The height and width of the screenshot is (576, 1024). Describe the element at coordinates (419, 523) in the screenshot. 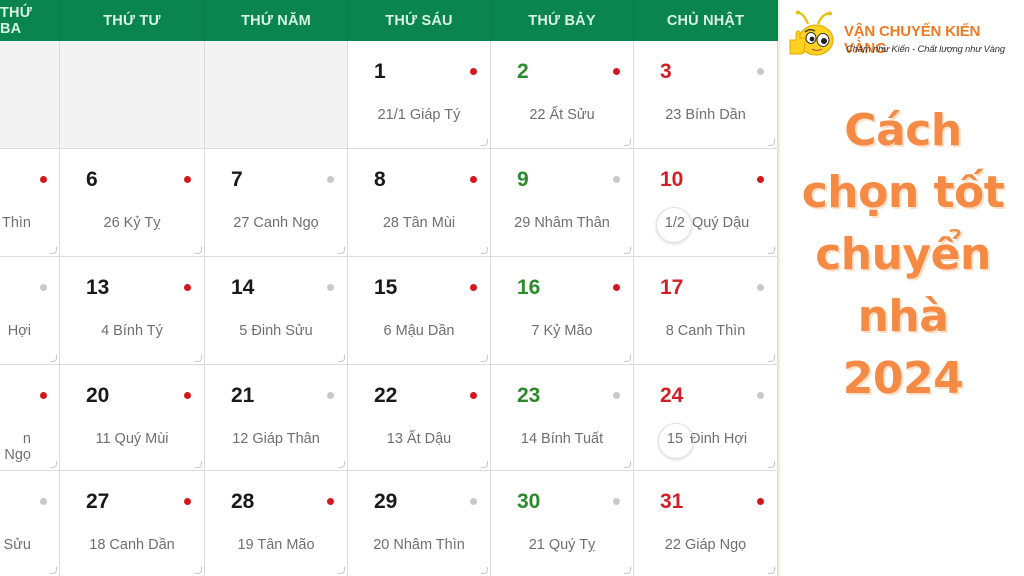

I see `calendar-day-cell: 29 20 Nhâm Thìn` at that location.